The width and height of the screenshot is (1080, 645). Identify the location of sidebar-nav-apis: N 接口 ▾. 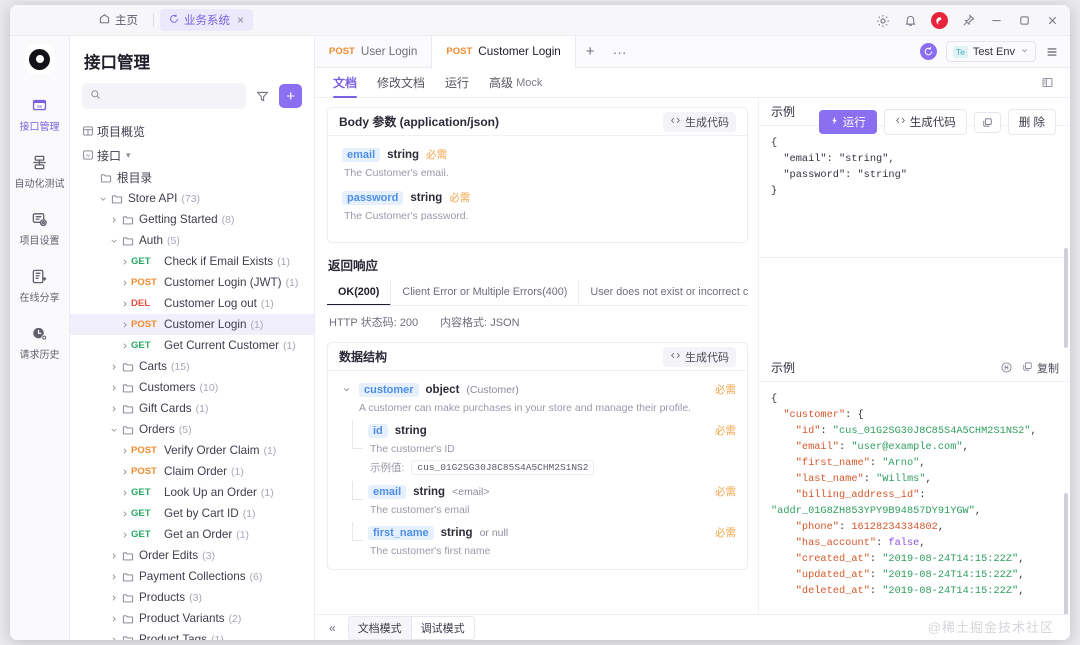
(192, 155).